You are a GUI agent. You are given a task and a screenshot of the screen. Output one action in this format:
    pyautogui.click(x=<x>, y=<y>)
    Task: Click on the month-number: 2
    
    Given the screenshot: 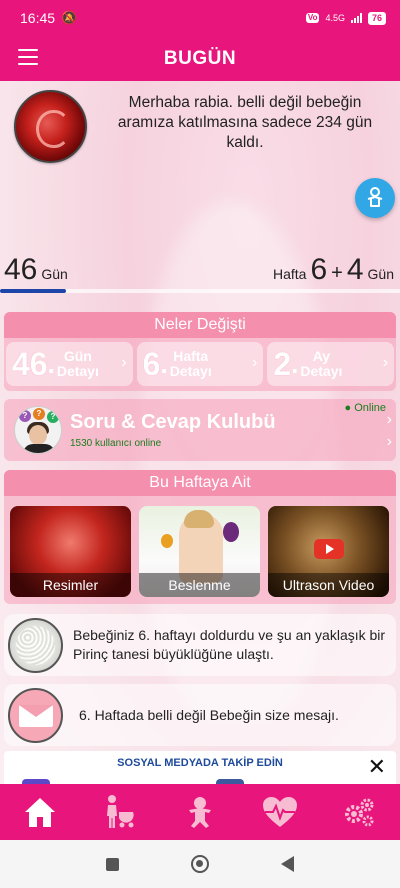 What is the action you would take?
    pyautogui.click(x=282, y=363)
    